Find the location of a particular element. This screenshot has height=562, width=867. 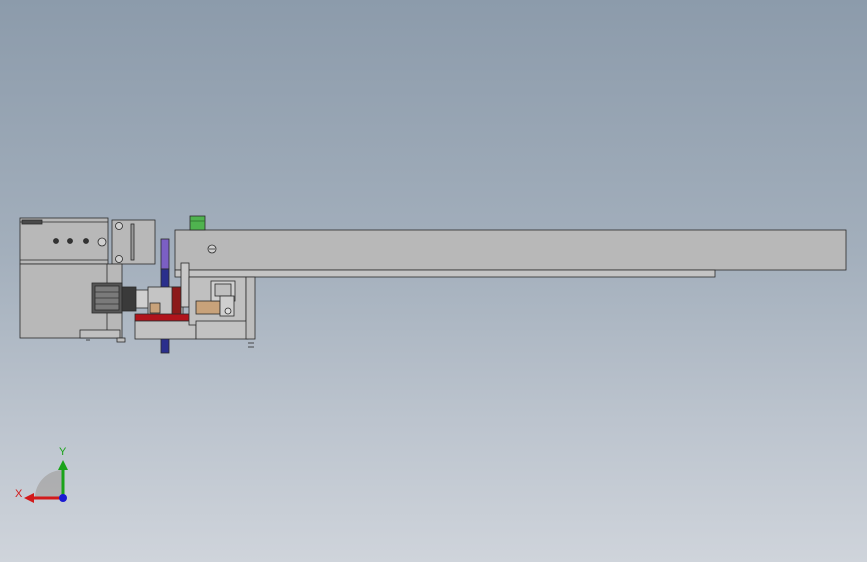

lower-base-plate is located at coordinates (165, 330).